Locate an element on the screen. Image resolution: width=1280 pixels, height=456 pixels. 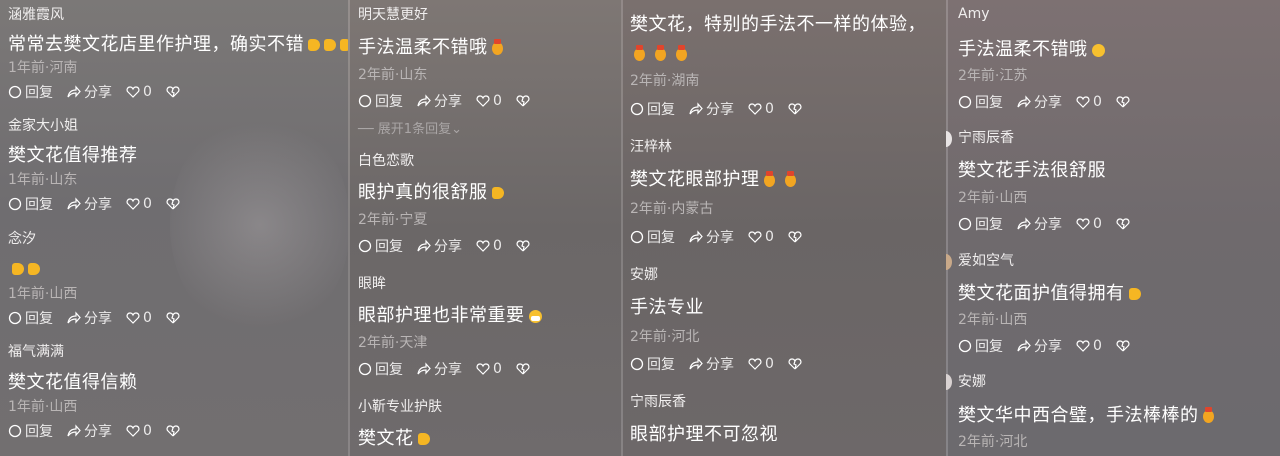
comment-meta: 2年前·内蒙古 is located at coordinates (672, 209).